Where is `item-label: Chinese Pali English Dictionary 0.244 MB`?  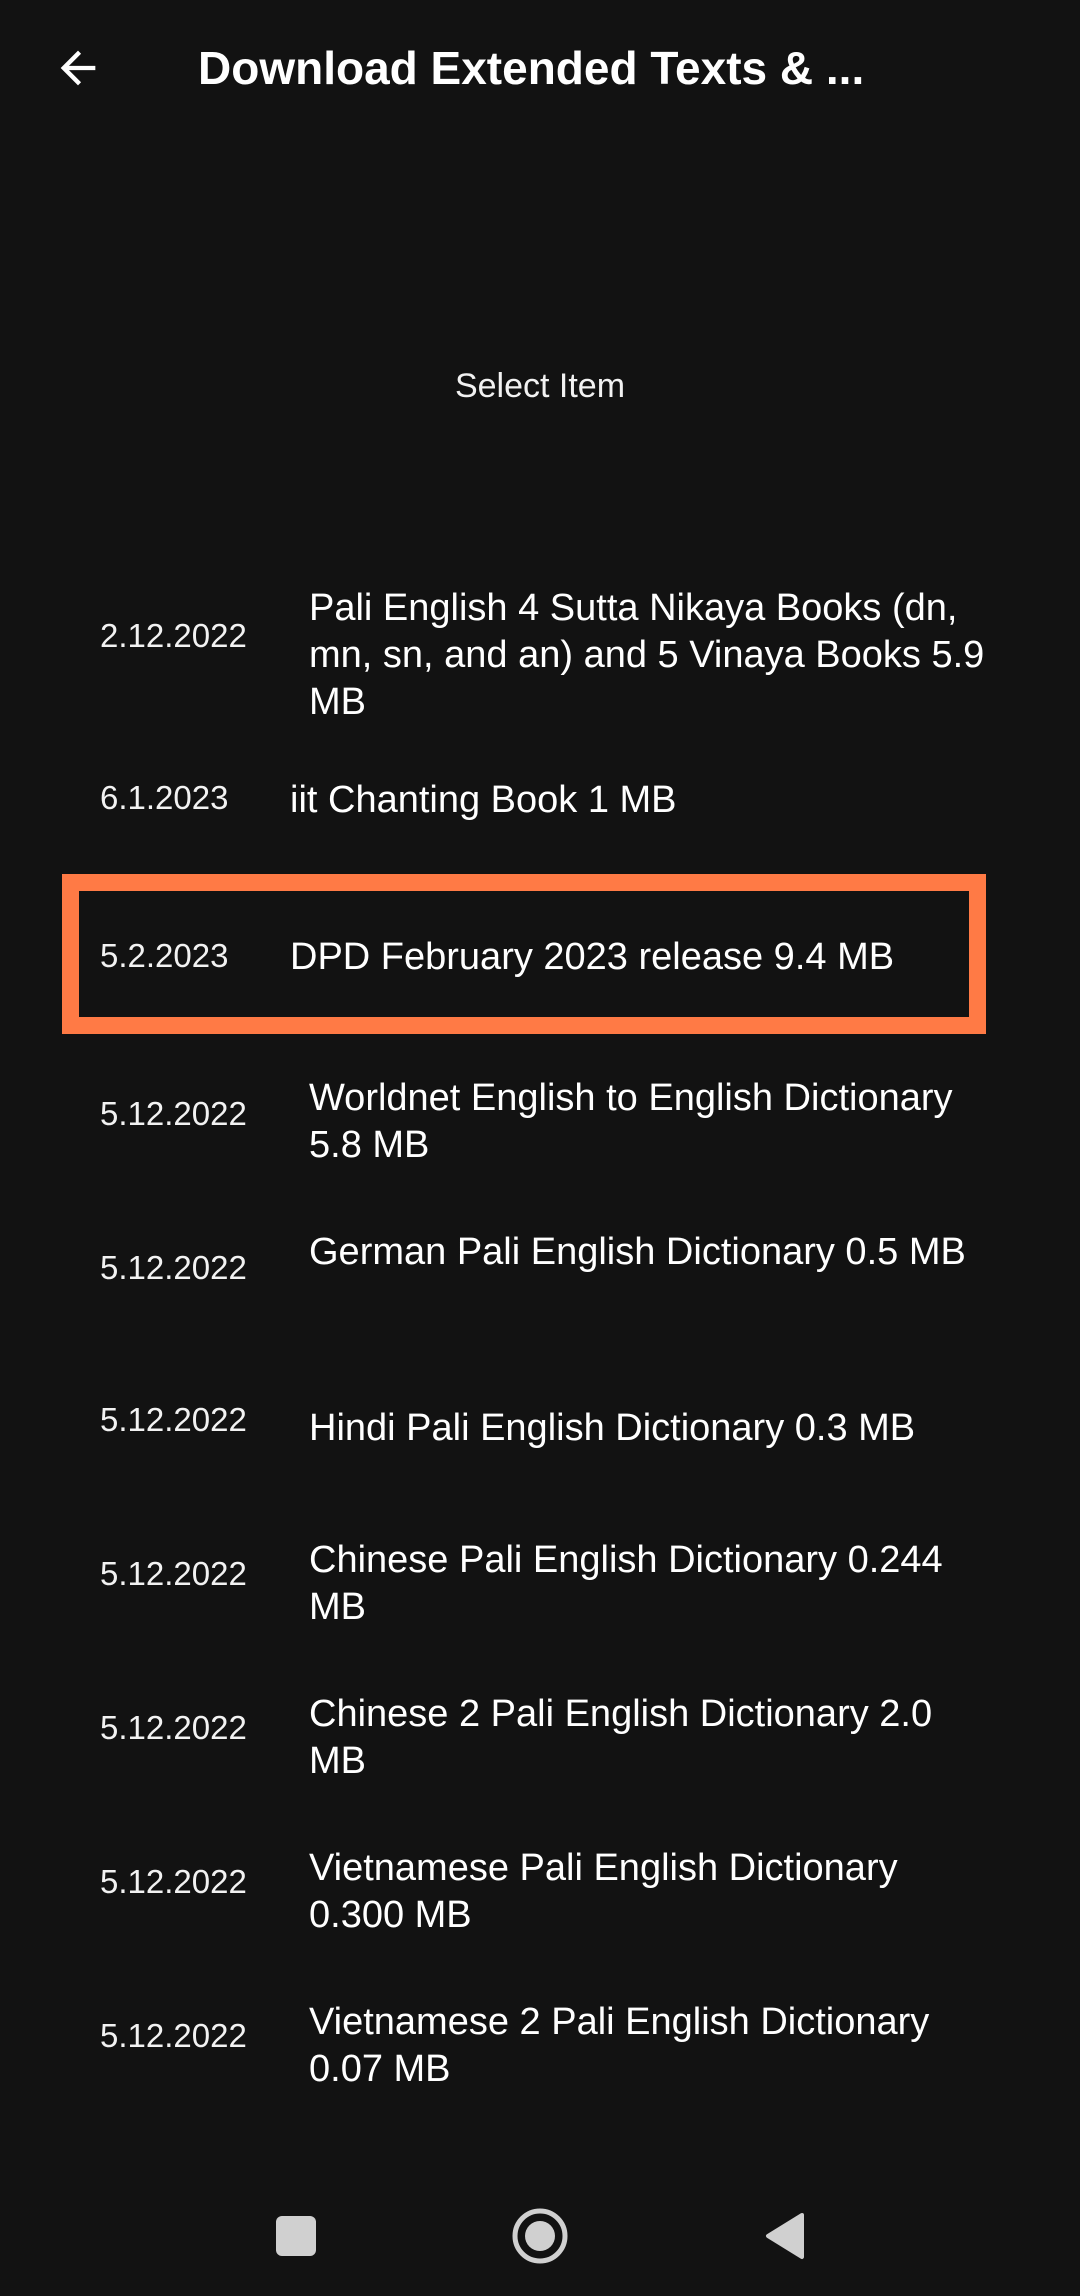 item-label: Chinese Pali English Dictionary 0.244 MB is located at coordinates (626, 1583).